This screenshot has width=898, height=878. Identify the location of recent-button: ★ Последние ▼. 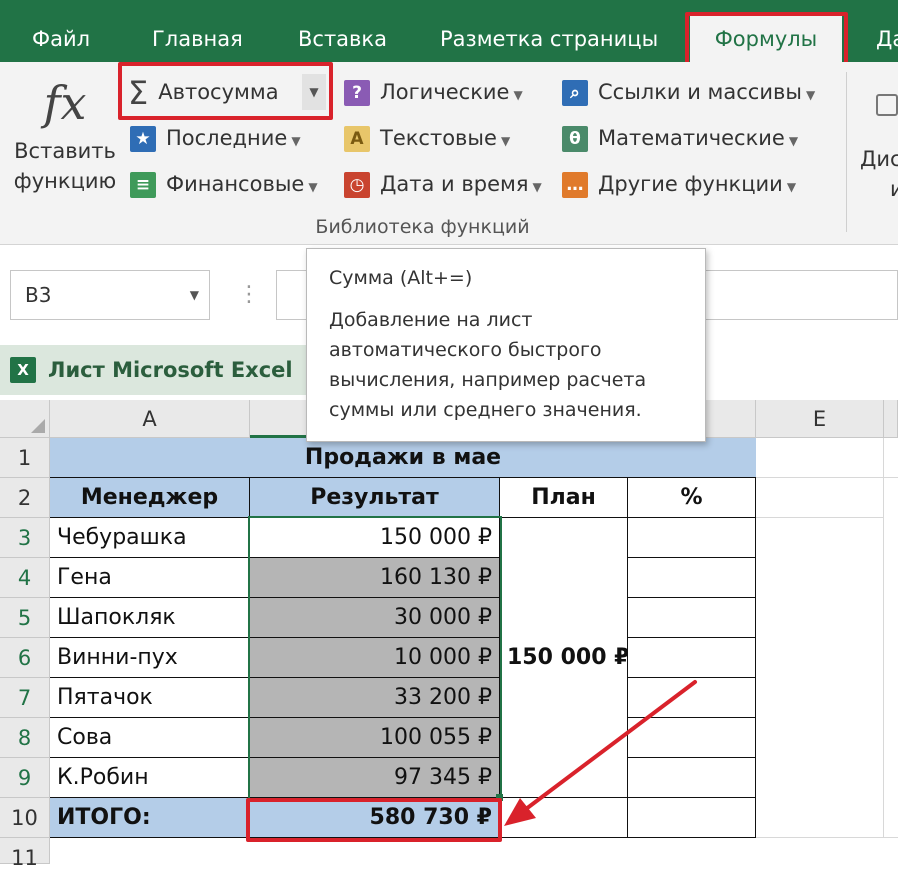
(215, 138).